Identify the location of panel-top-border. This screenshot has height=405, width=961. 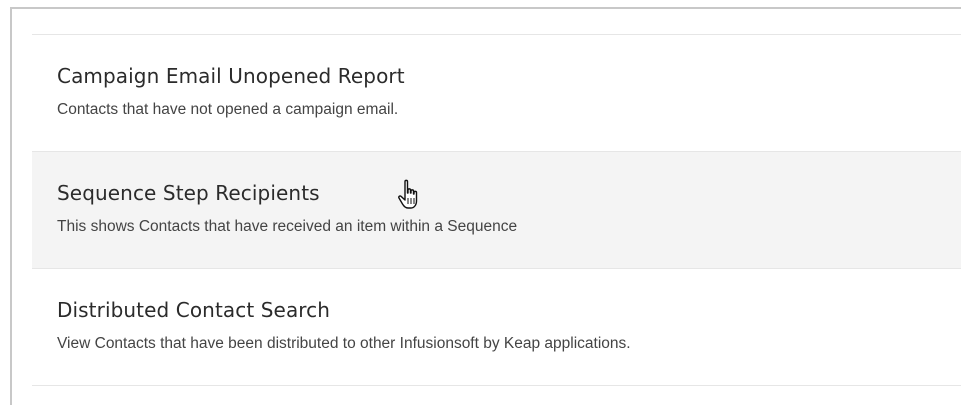
(485, 8).